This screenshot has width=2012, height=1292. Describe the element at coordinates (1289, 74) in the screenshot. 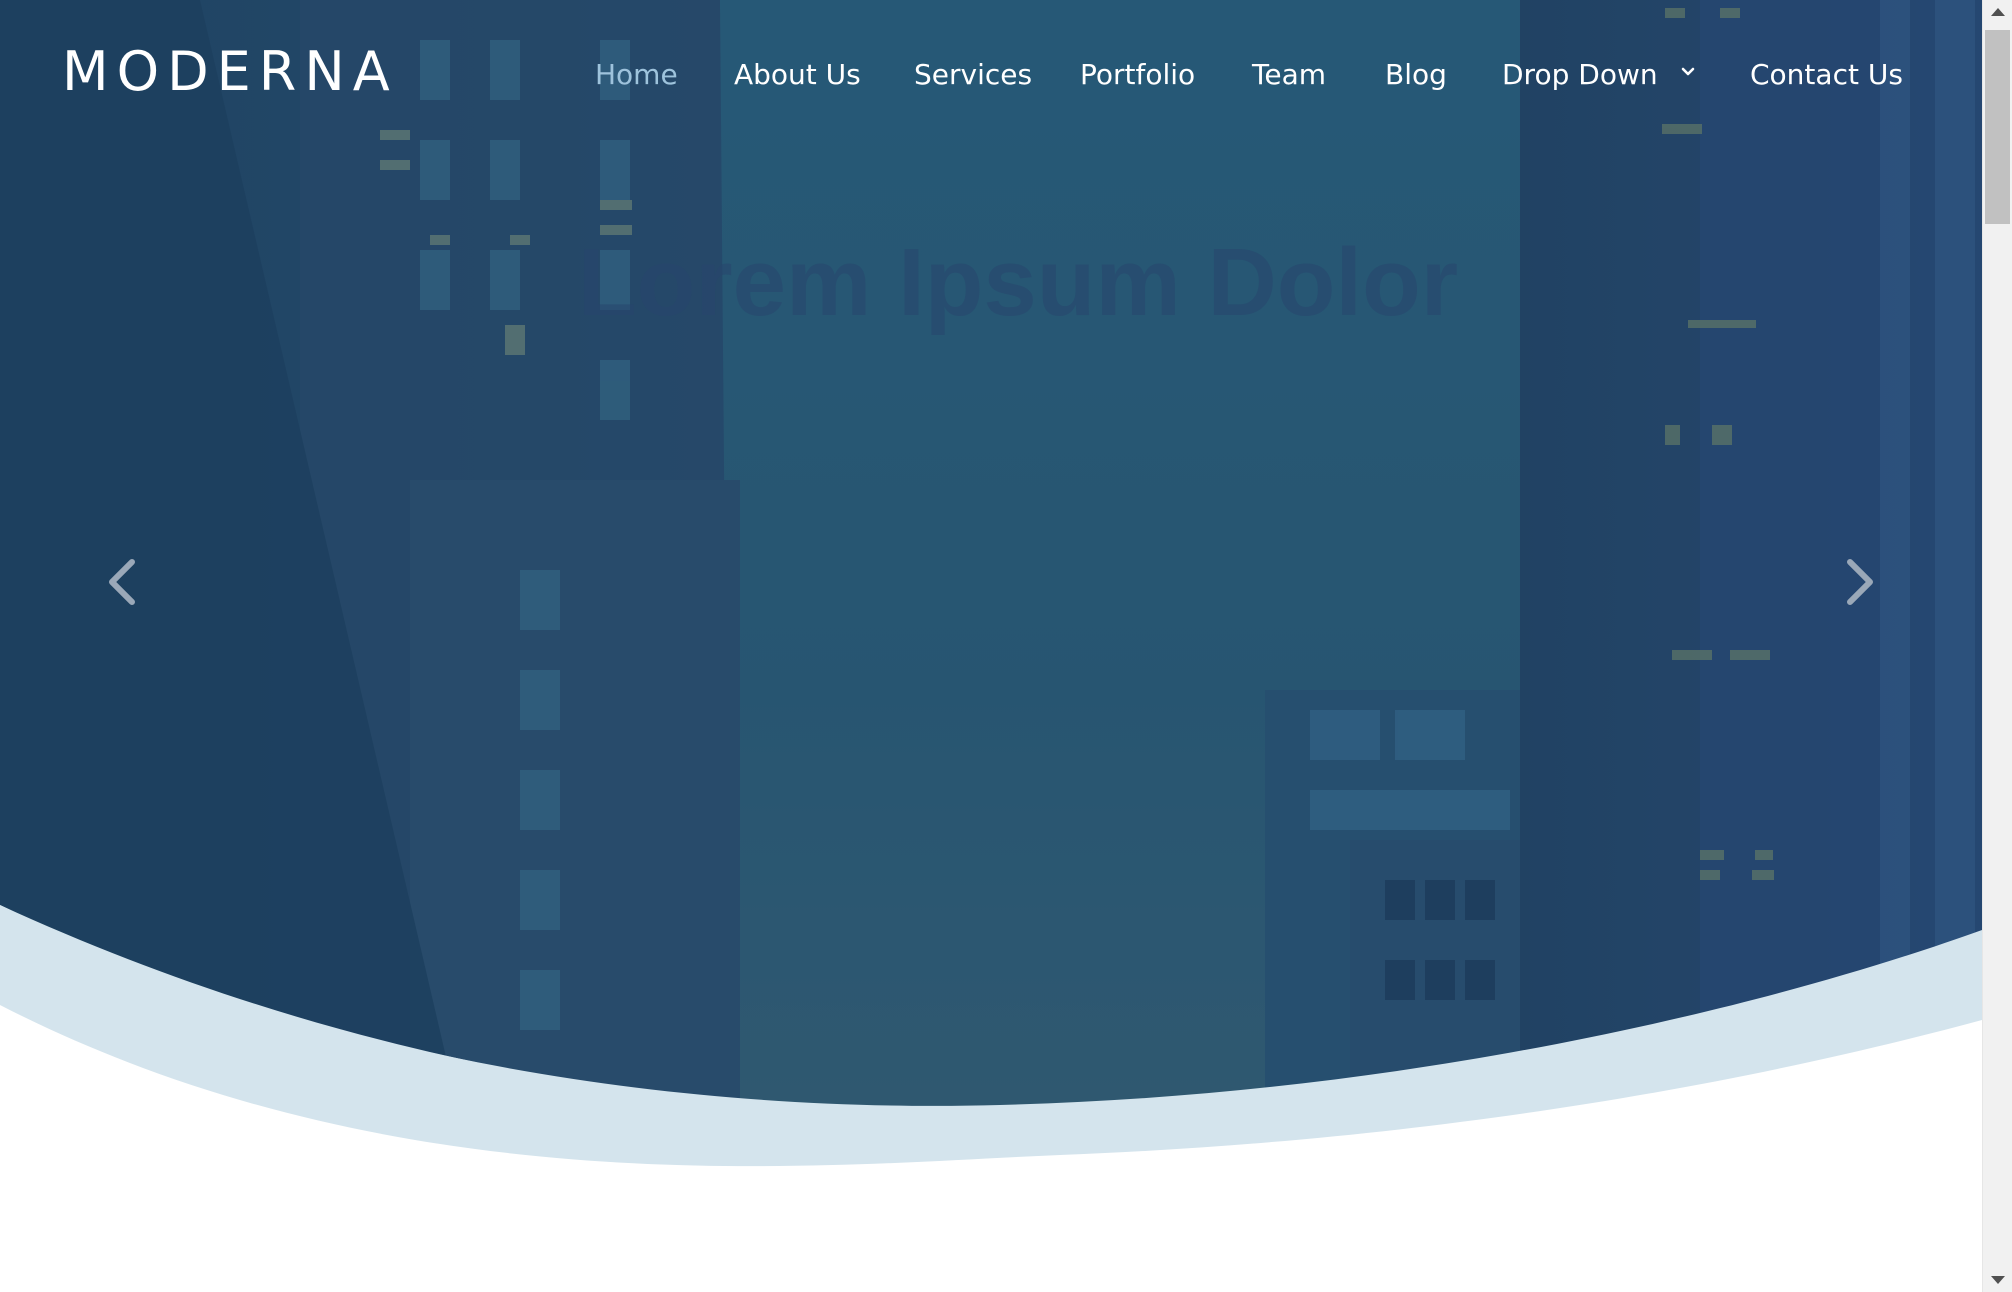

I see `nav-item-team: Team` at that location.